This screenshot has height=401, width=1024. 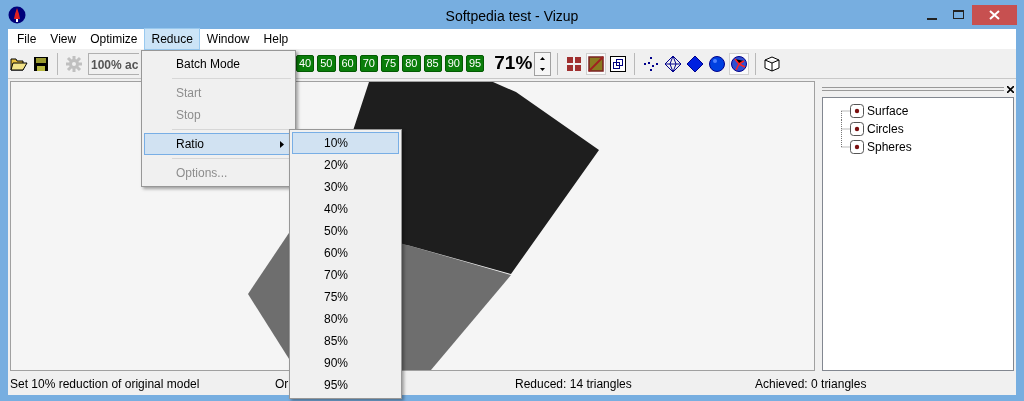 What do you see at coordinates (114, 63) in the screenshot?
I see `accuracy-field: 100% ac` at bounding box center [114, 63].